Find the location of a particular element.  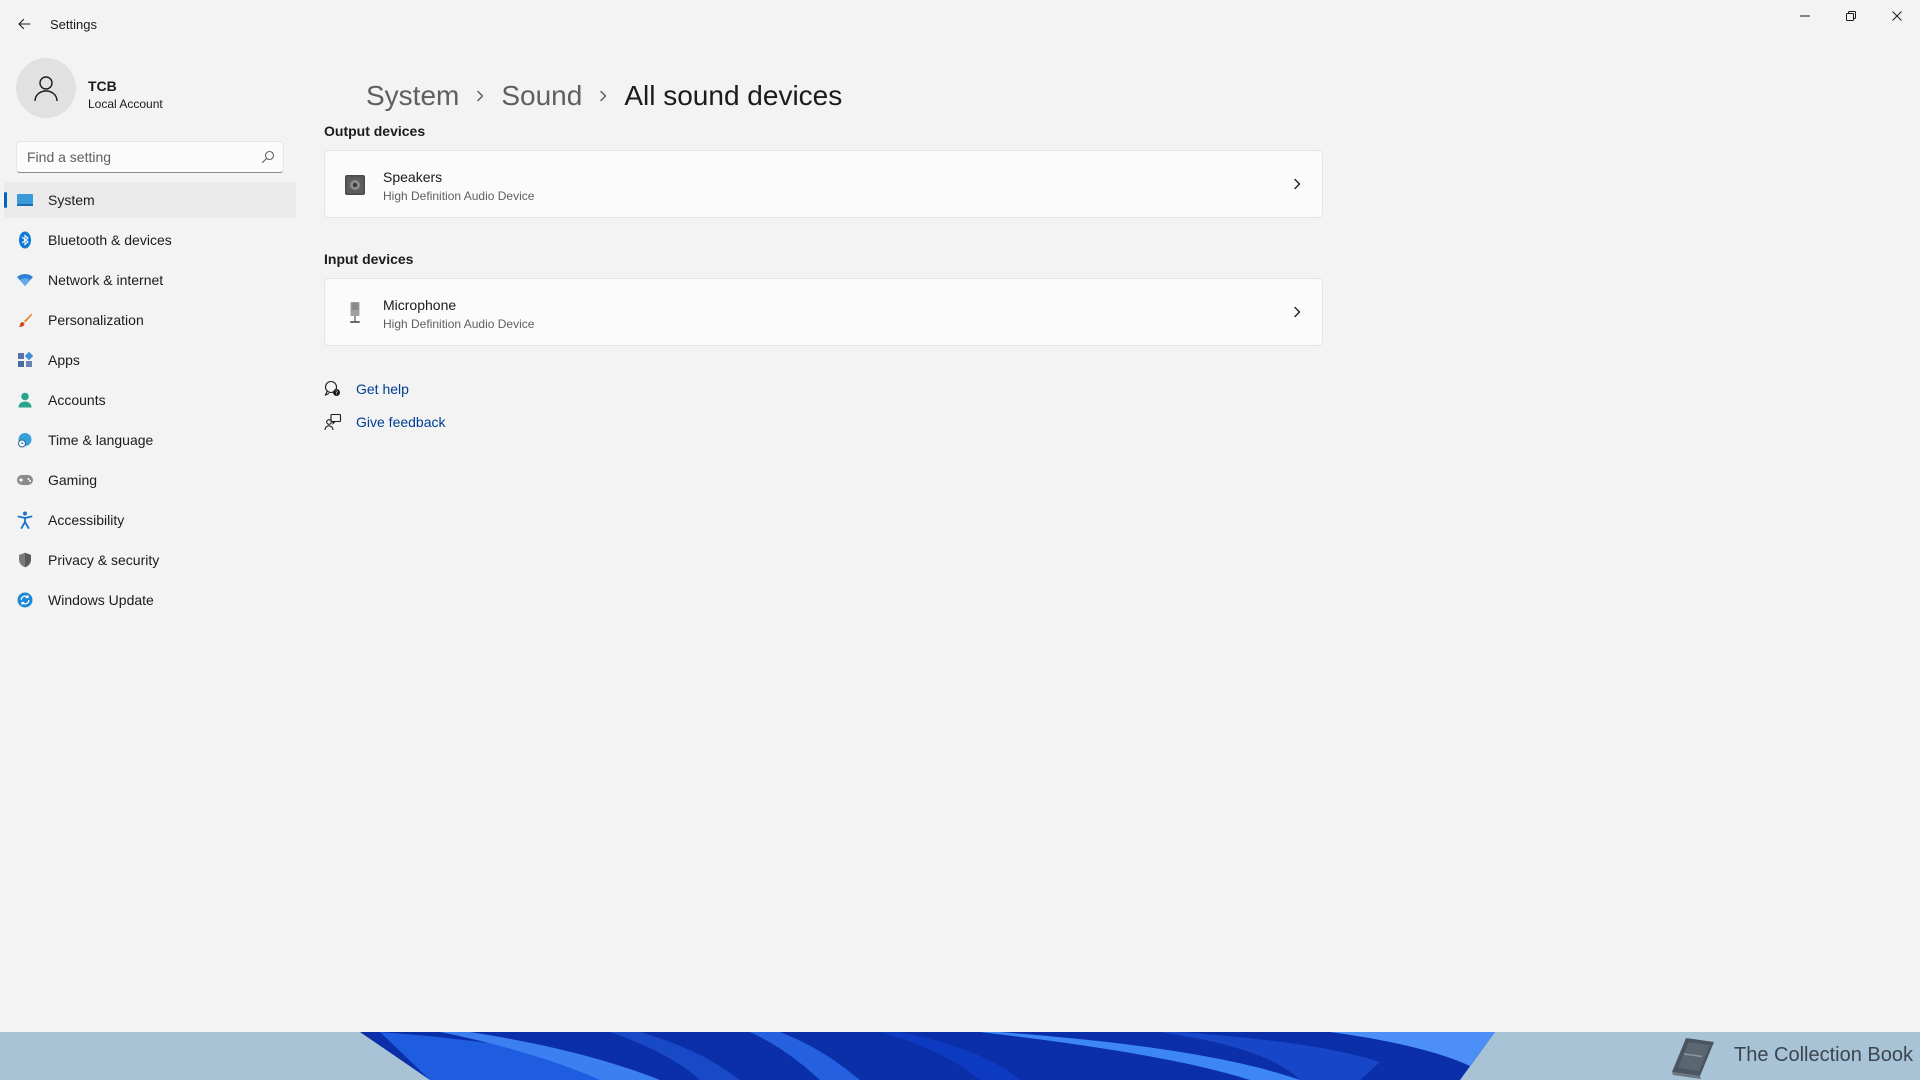

book-icon is located at coordinates (1693, 1058).